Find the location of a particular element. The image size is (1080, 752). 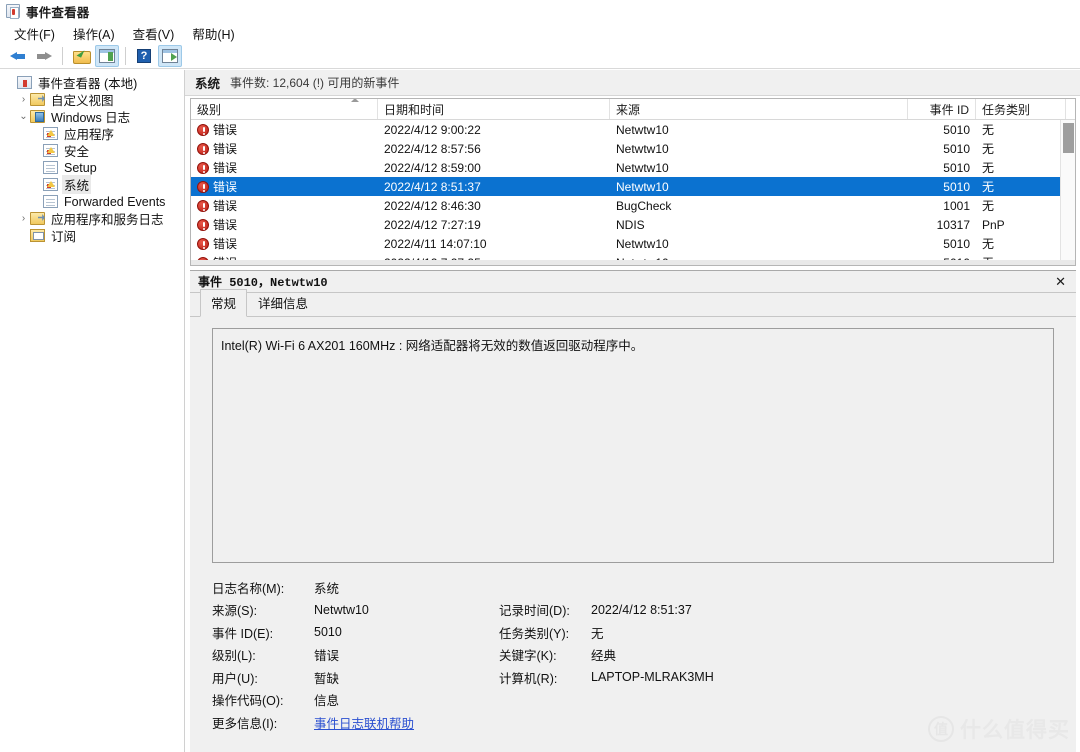

sidebar-item-1: › 自定义视图 is located at coordinates (92, 99).